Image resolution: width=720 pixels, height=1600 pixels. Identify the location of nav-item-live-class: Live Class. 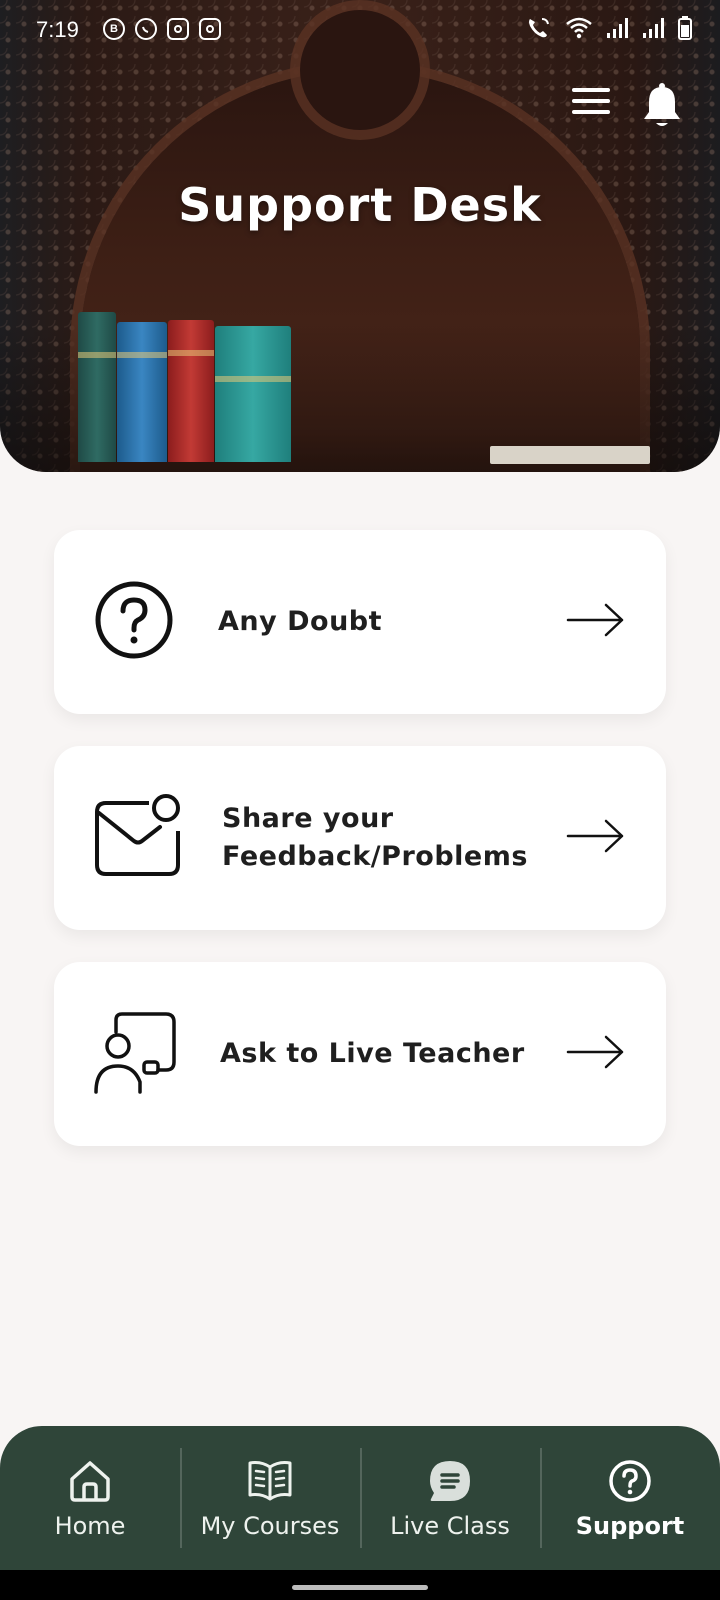
(450, 1498).